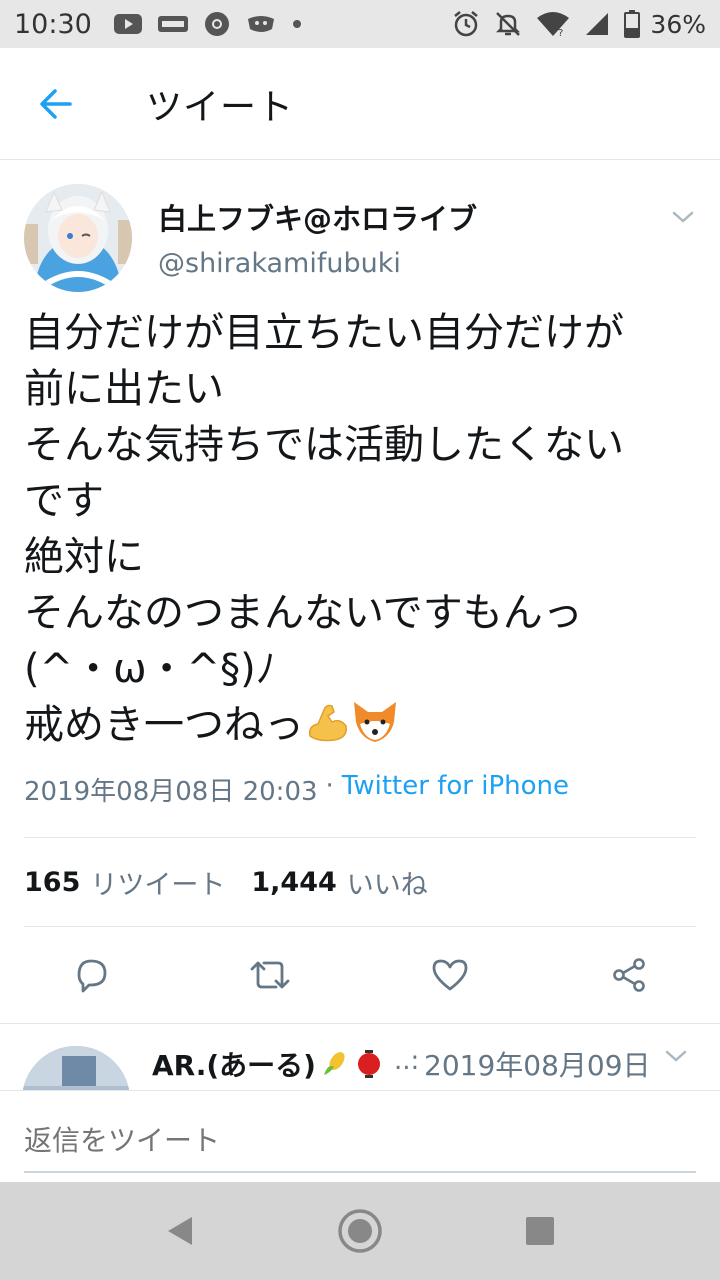 The height and width of the screenshot is (1280, 720). Describe the element at coordinates (64, 501) in the screenshot. I see `tweet-line: です` at that location.